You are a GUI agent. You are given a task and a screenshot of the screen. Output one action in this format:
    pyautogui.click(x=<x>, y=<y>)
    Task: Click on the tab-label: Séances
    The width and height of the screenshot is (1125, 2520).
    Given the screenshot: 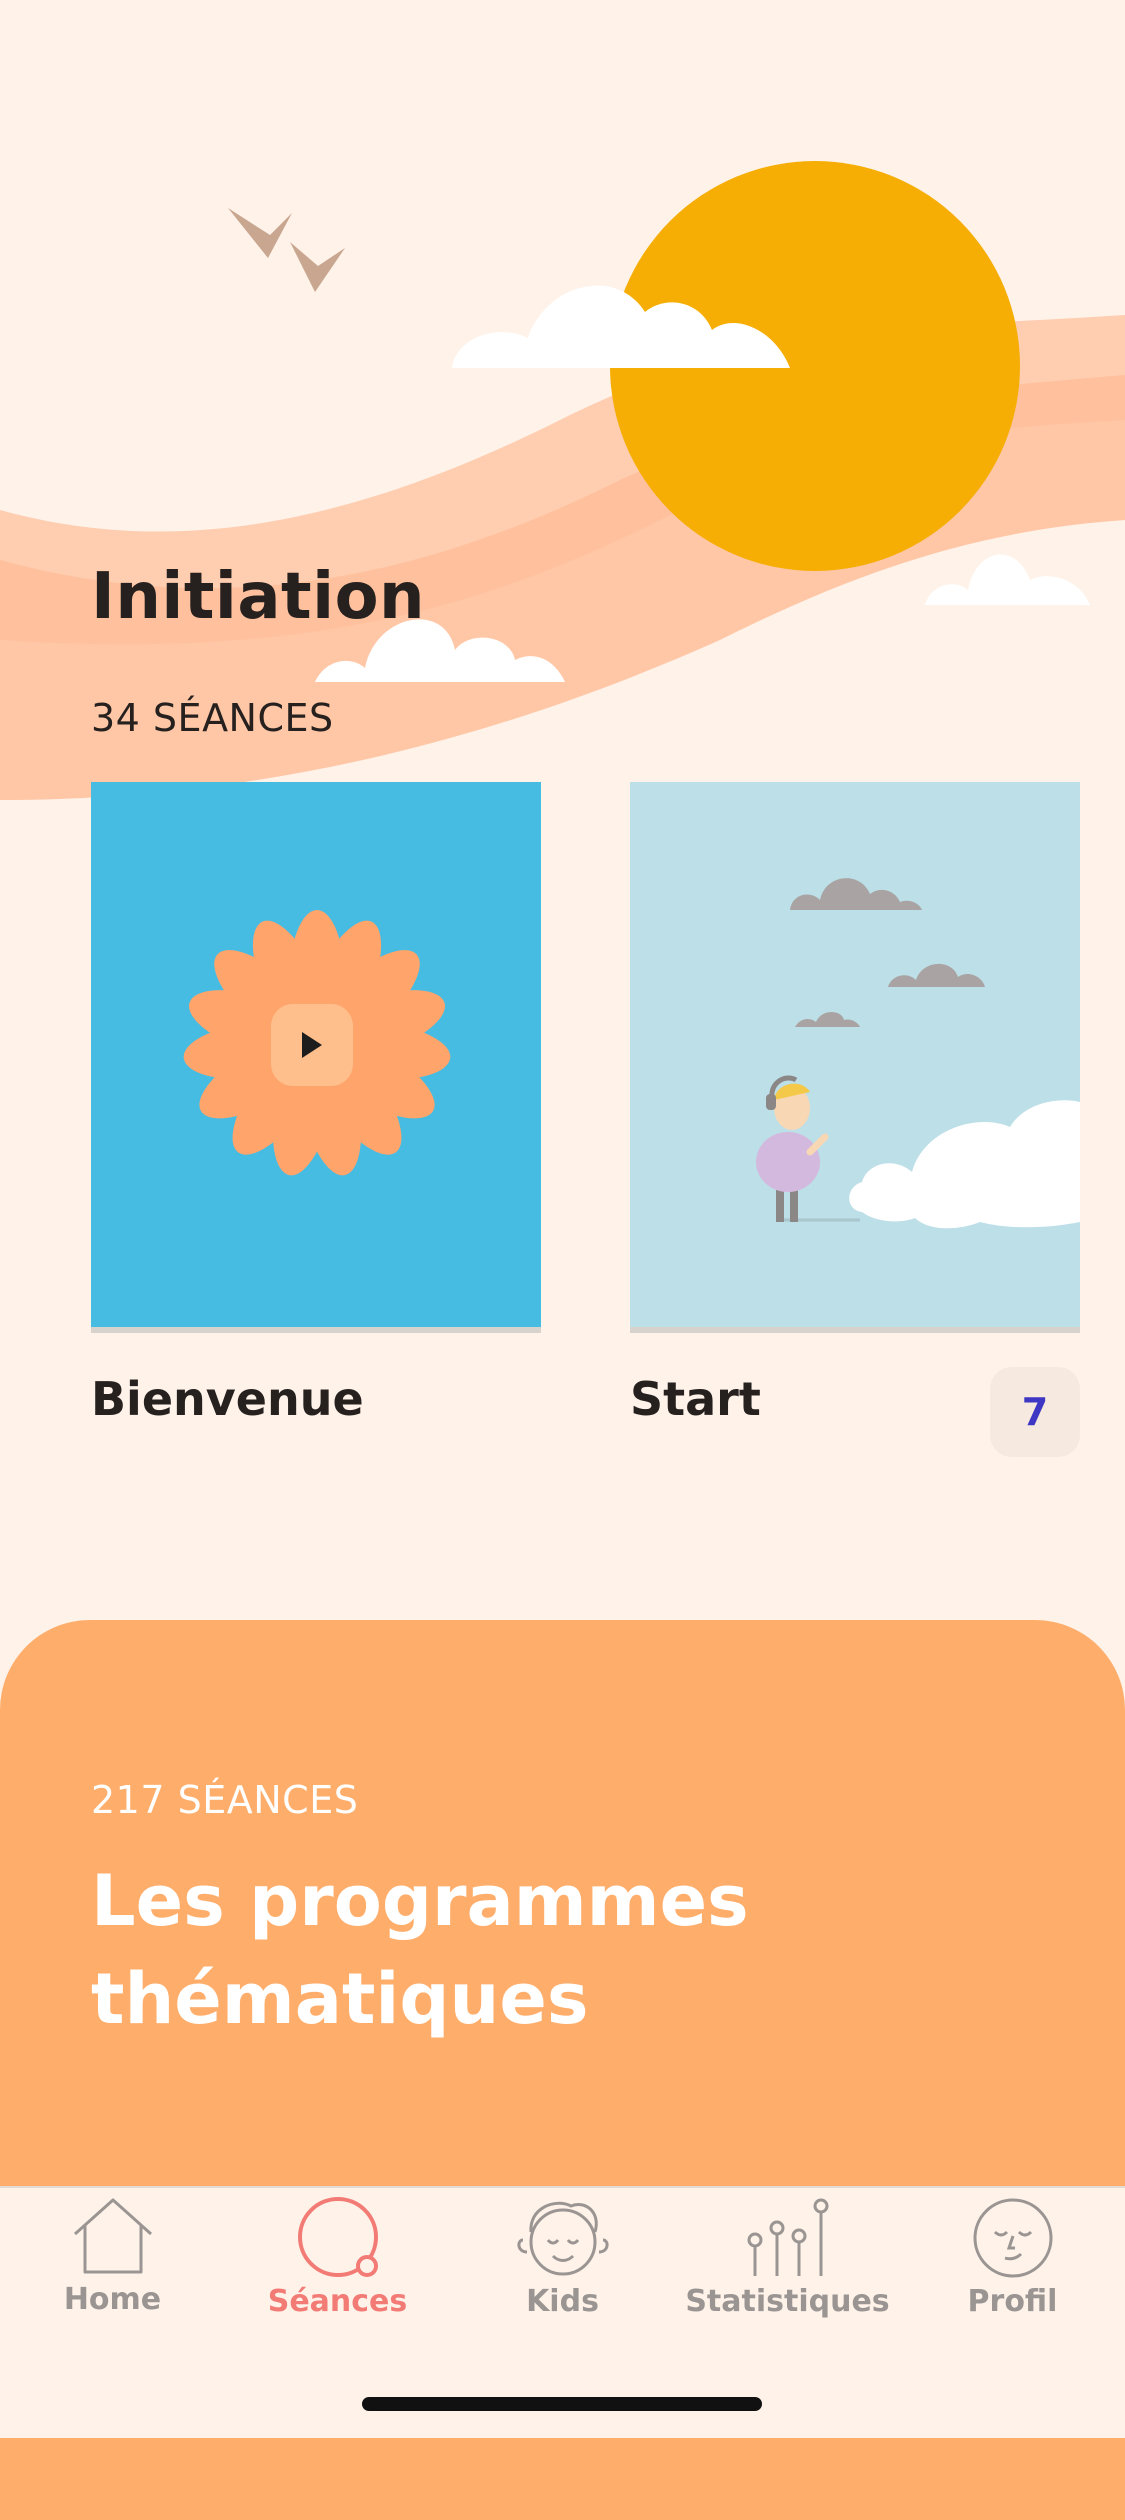 What is the action you would take?
    pyautogui.click(x=337, y=2301)
    